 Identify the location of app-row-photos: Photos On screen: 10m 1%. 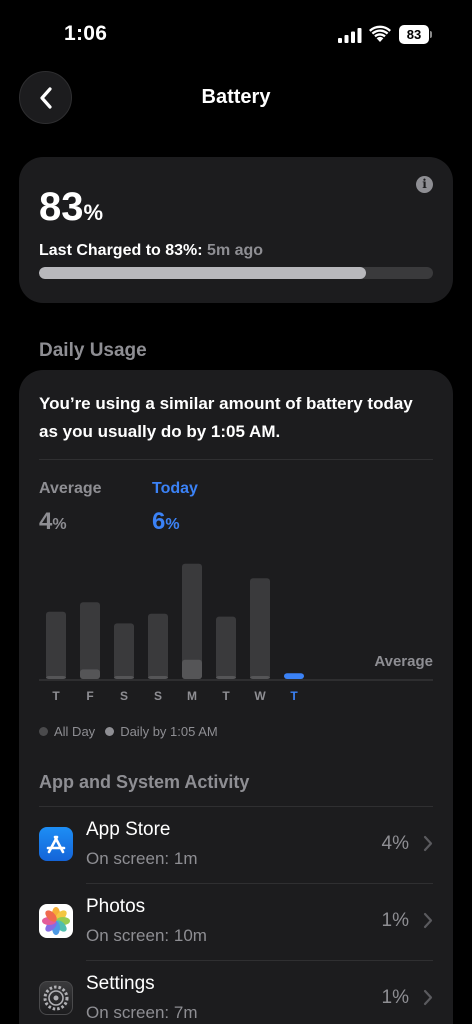
(236, 922).